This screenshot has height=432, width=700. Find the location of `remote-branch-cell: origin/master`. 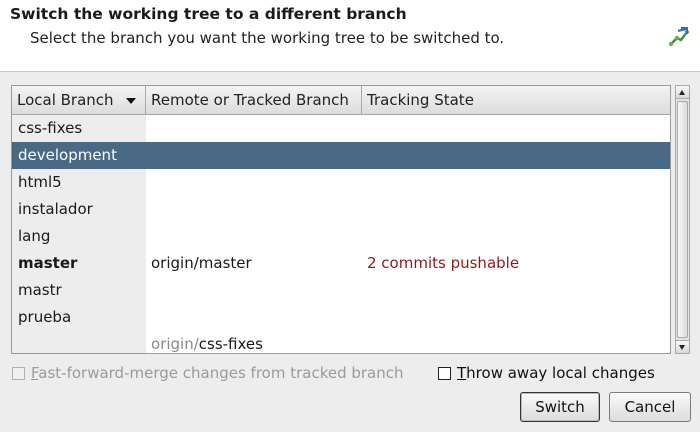

remote-branch-cell: origin/master is located at coordinates (201, 263).